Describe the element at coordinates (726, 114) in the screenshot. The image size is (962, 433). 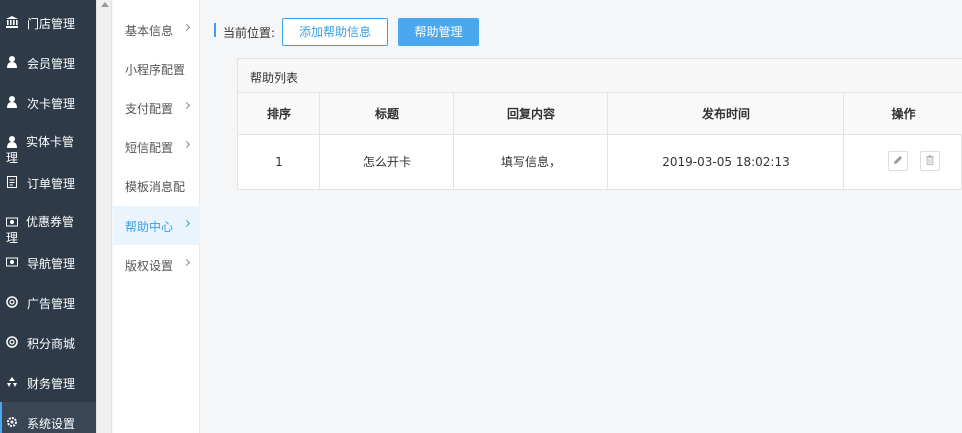
I see `column-header-time: 发布时间` at that location.